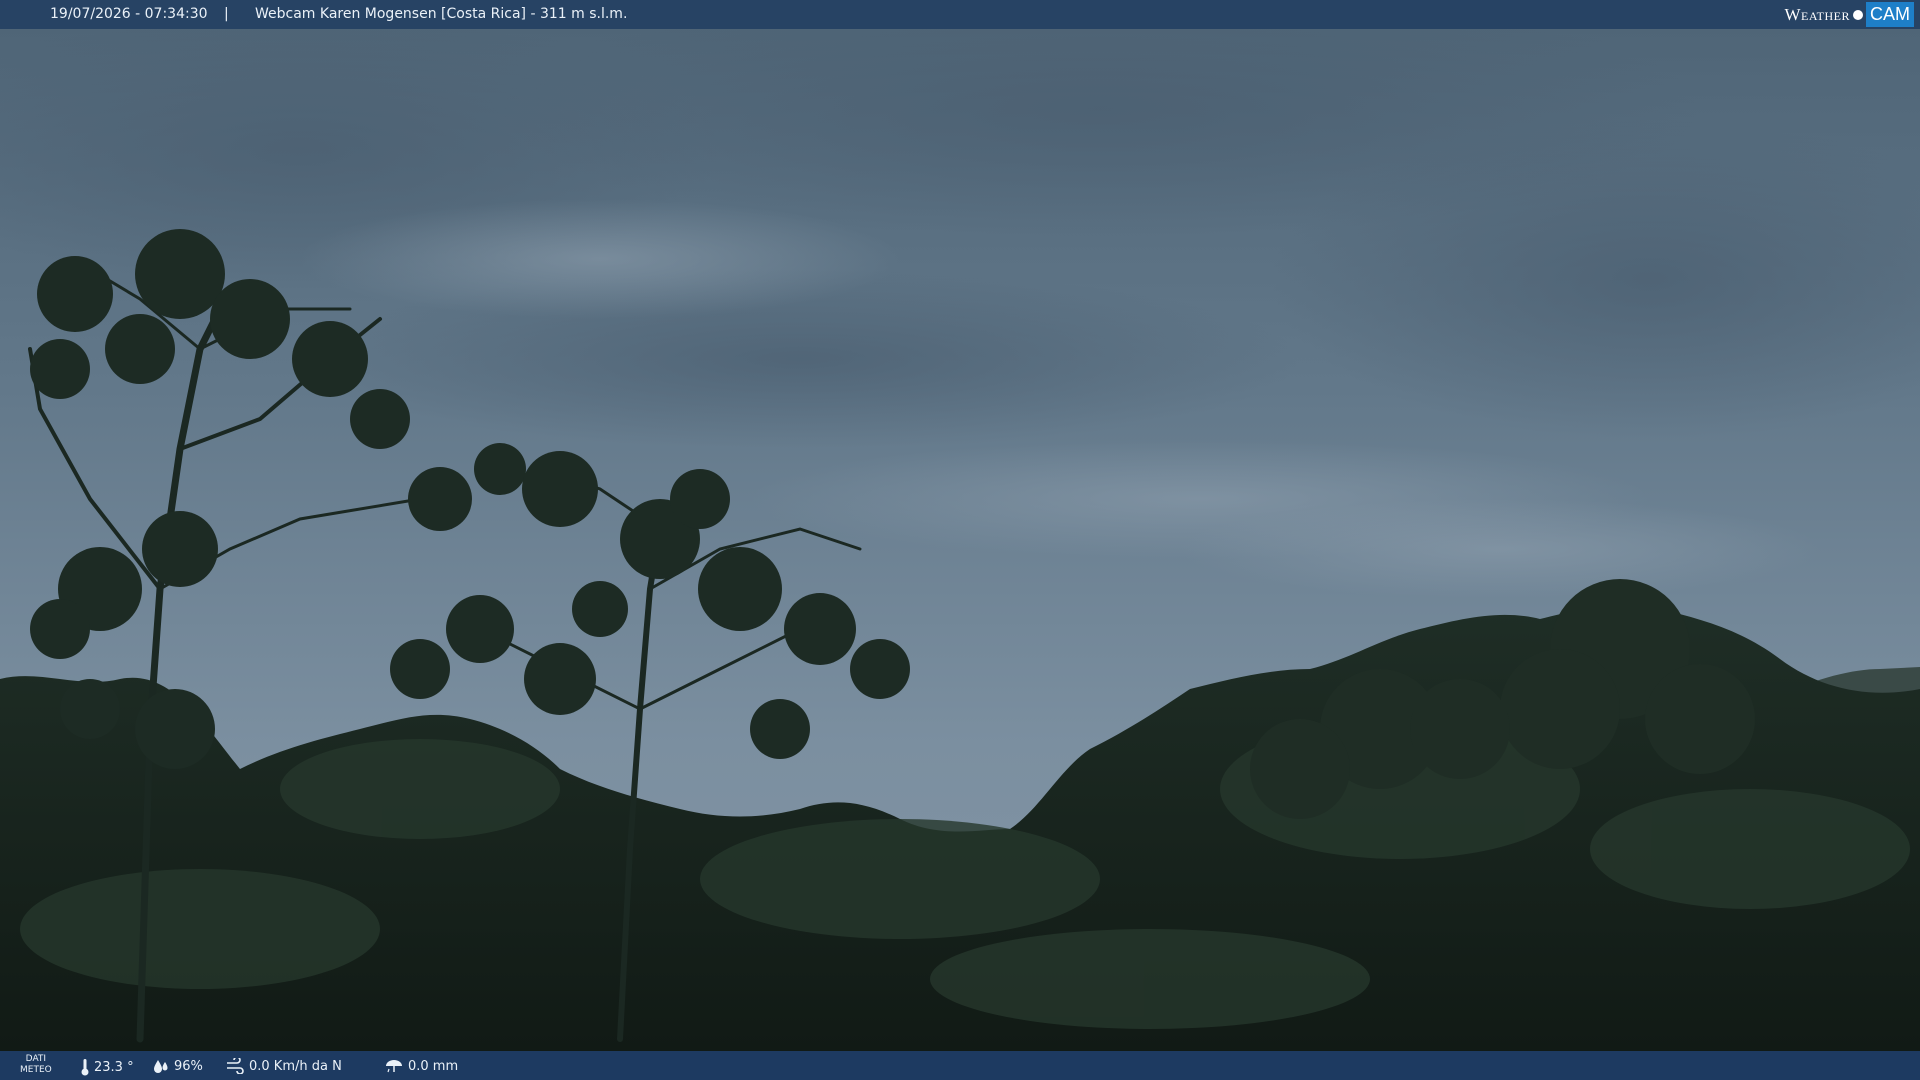 This screenshot has height=1080, width=1920. What do you see at coordinates (188, 1066) in the screenshot?
I see `humidity-value: 96%` at bounding box center [188, 1066].